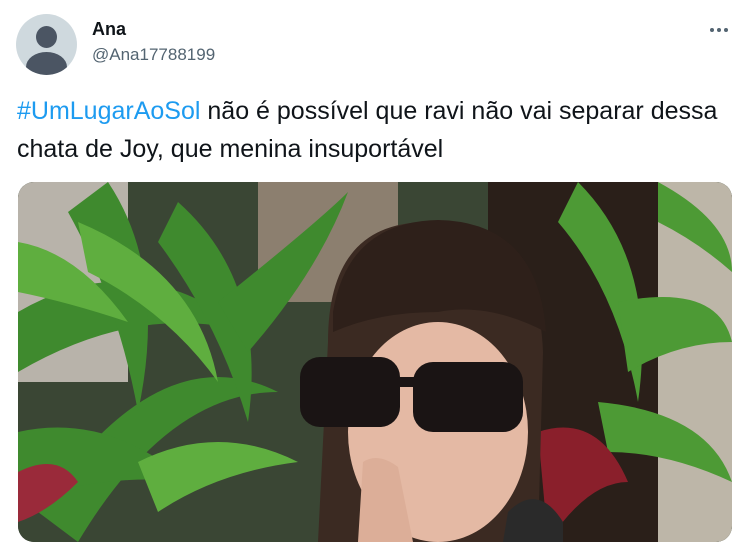  What do you see at coordinates (46, 37) in the screenshot?
I see `avatar-head-icon` at bounding box center [46, 37].